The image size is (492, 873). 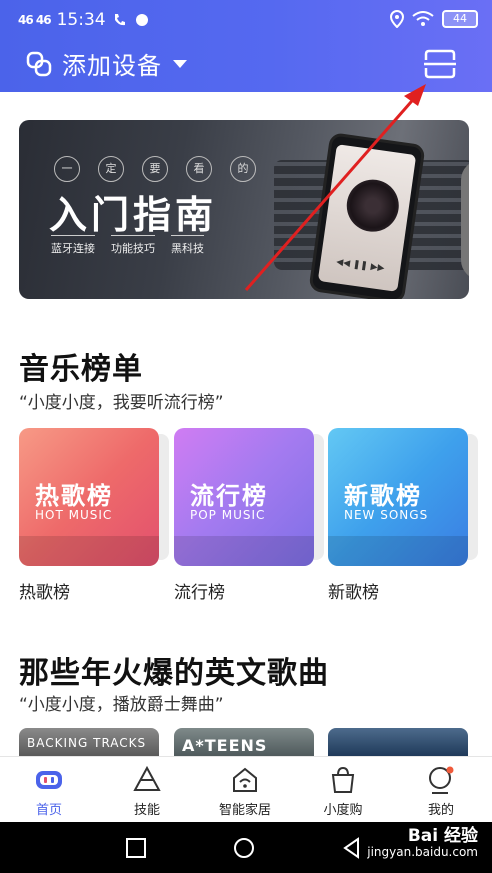 What do you see at coordinates (146, 810) in the screenshot?
I see `tab-label: 技能` at bounding box center [146, 810].